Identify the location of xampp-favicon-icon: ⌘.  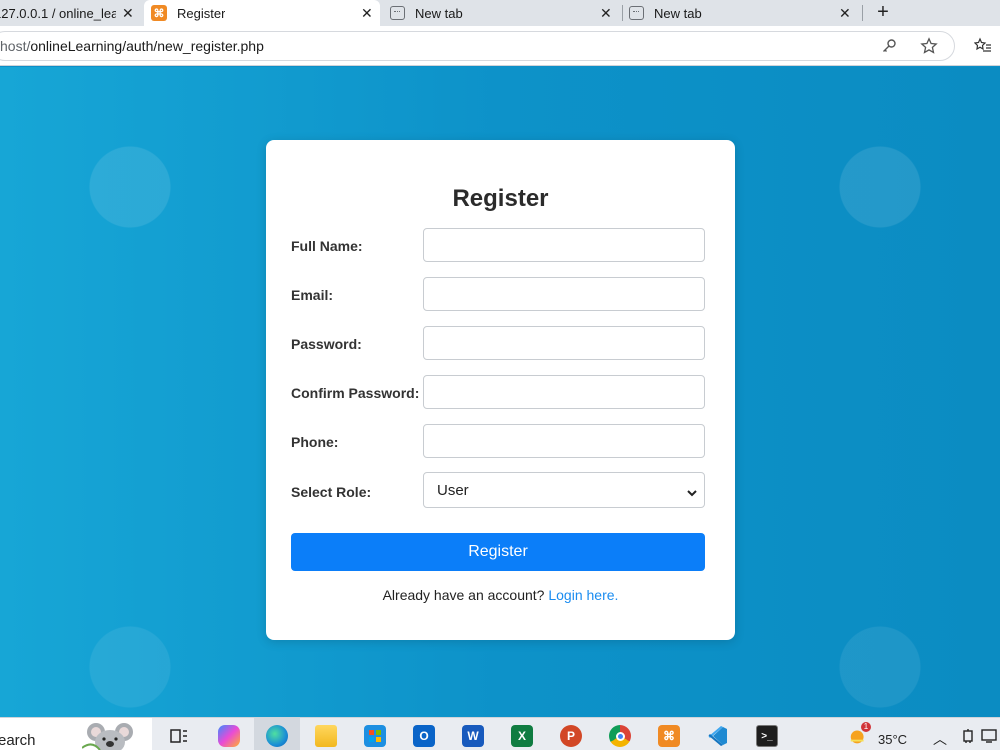
(159, 13).